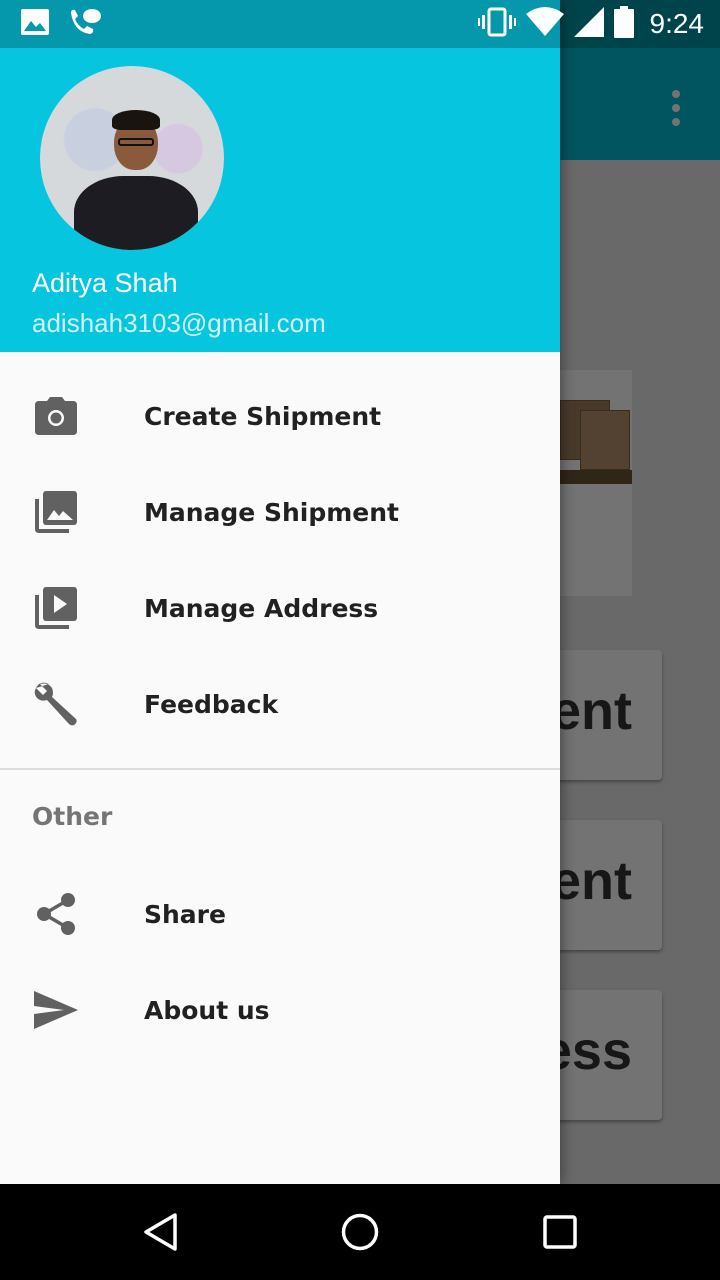 This screenshot has height=1280, width=720. I want to click on photo-library-icon, so click(56, 512).